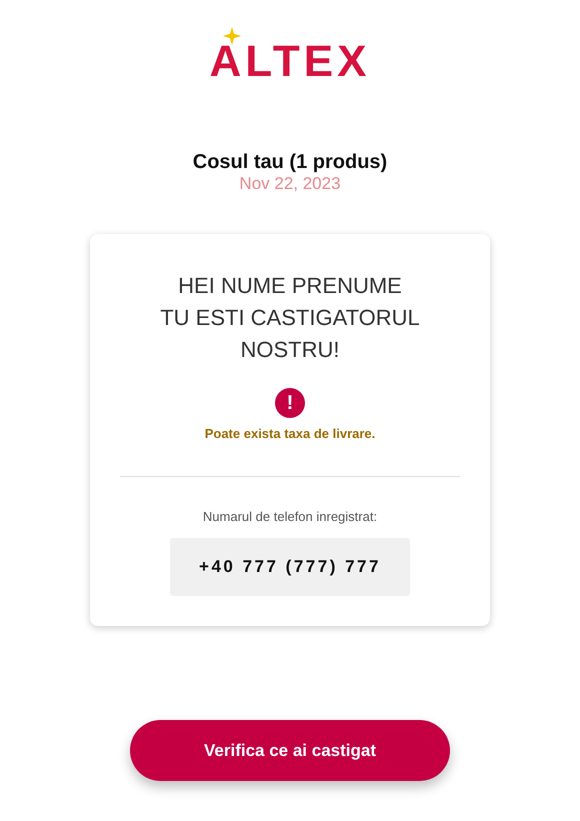  What do you see at coordinates (290, 286) in the screenshot?
I see `heading-line: HEI NUME PRENUME` at bounding box center [290, 286].